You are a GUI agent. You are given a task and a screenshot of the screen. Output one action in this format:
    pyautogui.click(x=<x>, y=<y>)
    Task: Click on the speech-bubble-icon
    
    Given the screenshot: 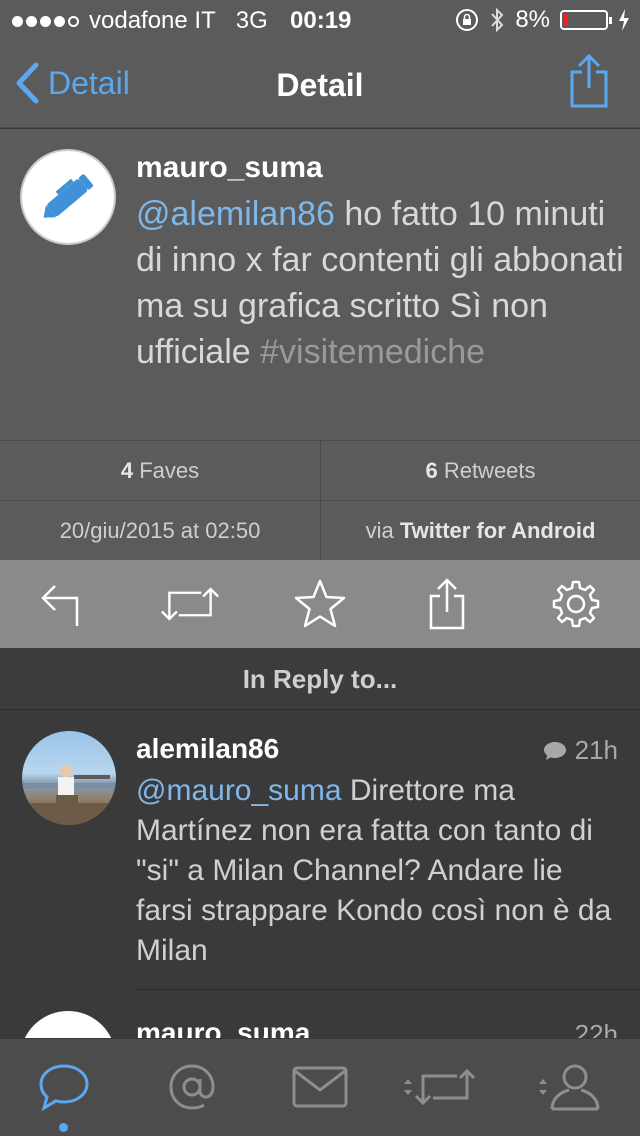 What is the action you would take?
    pyautogui.click(x=64, y=1088)
    